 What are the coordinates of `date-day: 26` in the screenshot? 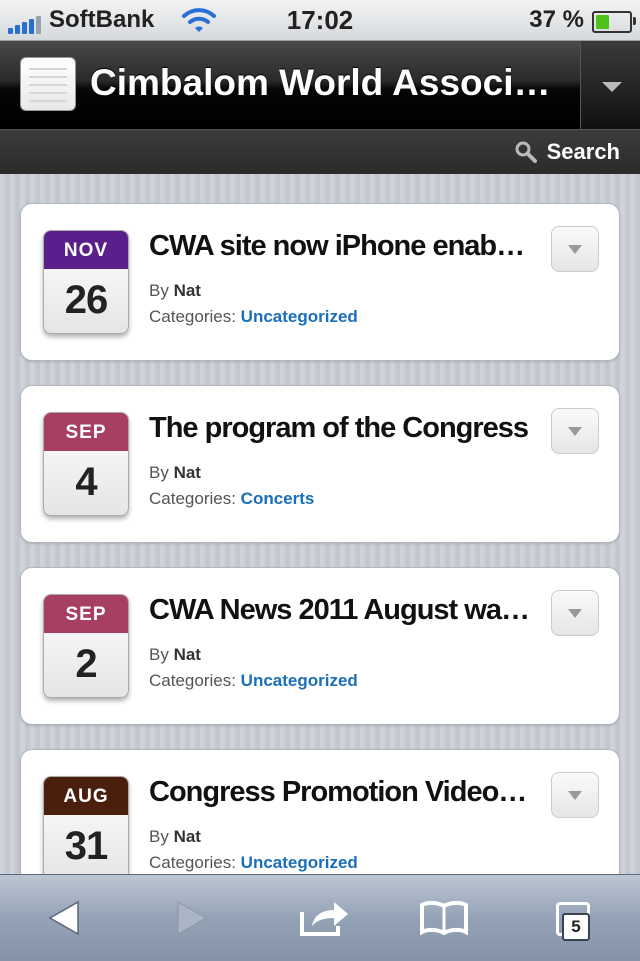 It's located at (86, 300).